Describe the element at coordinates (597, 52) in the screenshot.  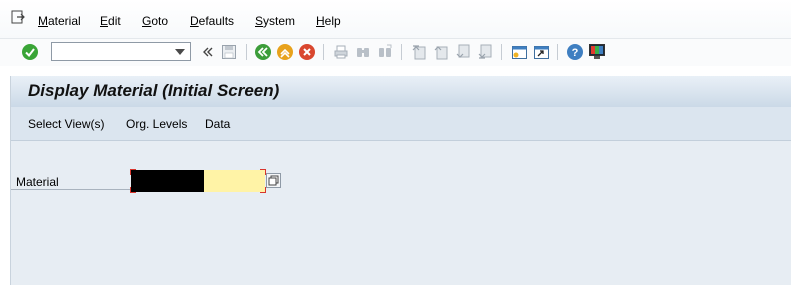
I see `customize-layout-icon` at that location.